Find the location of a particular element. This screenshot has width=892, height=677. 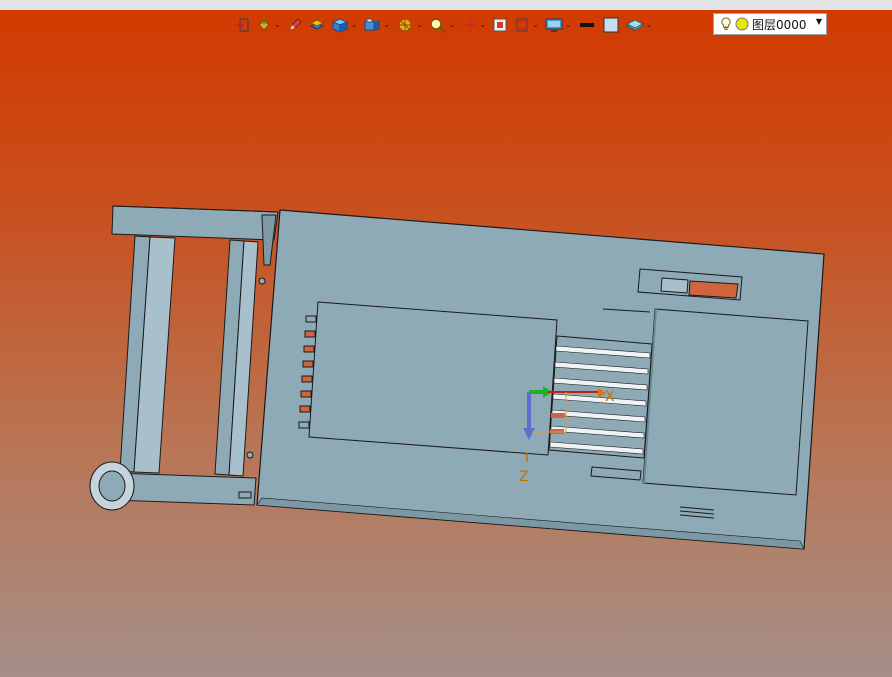

tray-frame is located at coordinates (194, 355).